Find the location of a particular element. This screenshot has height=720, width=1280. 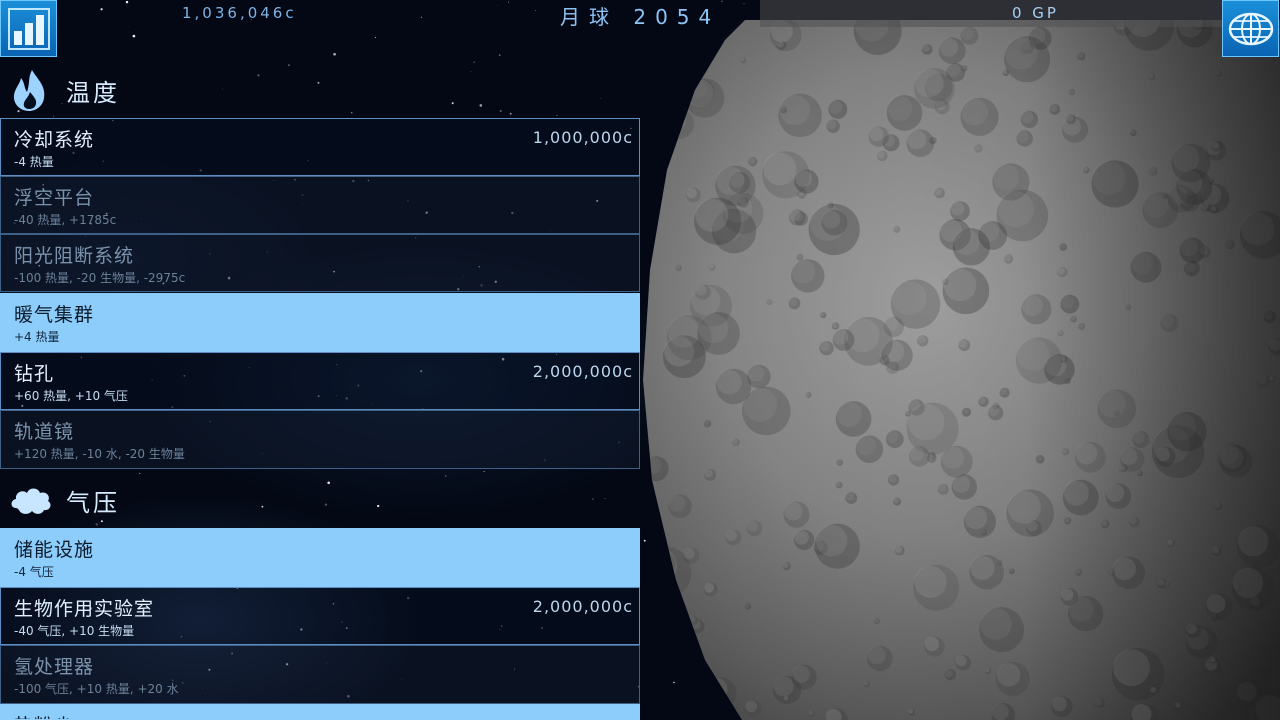

item-effect: +120 热量, -10 水, -20 生物量 is located at coordinates (99, 454).